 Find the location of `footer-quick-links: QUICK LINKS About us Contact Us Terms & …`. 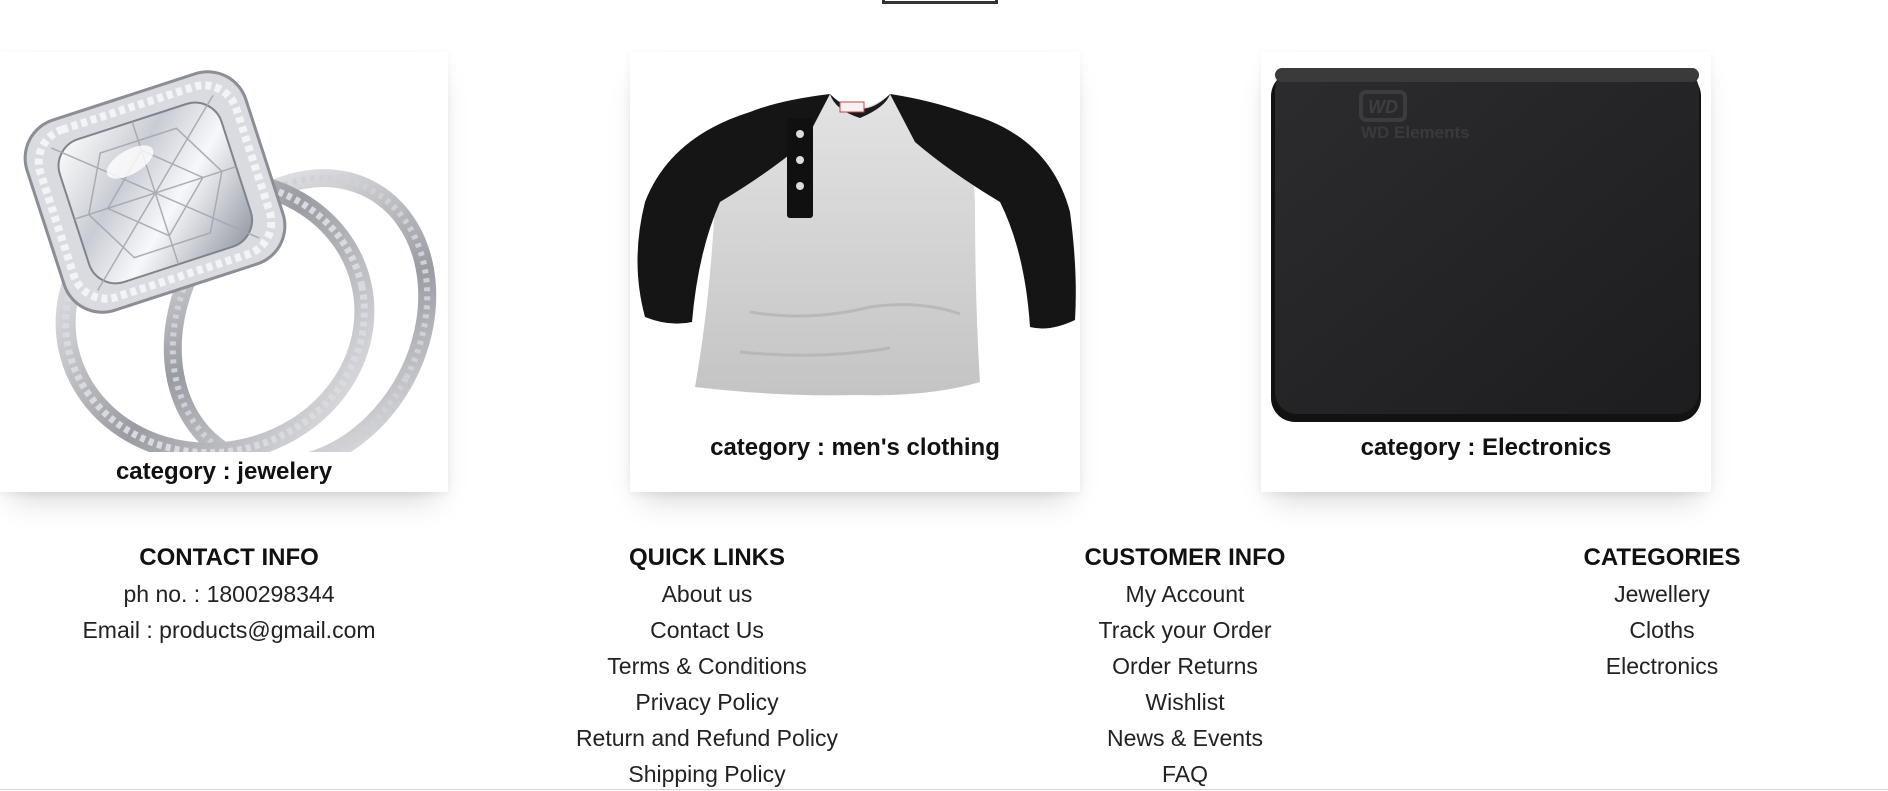

footer-quick-links: QUICK LINKS About us Contact Us Terms & … is located at coordinates (707, 665).